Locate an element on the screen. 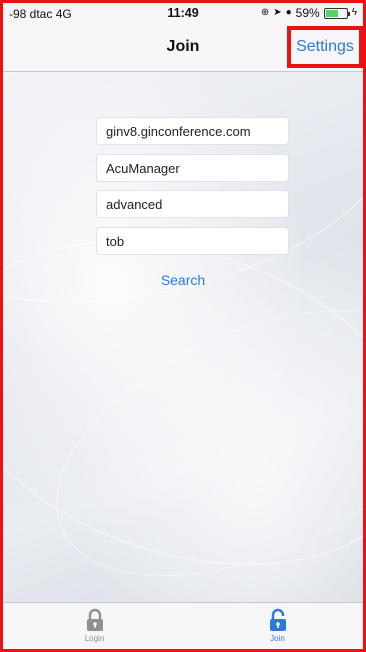 Image resolution: width=366 pixels, height=652 pixels. alarm-icon: ● is located at coordinates (288, 12).